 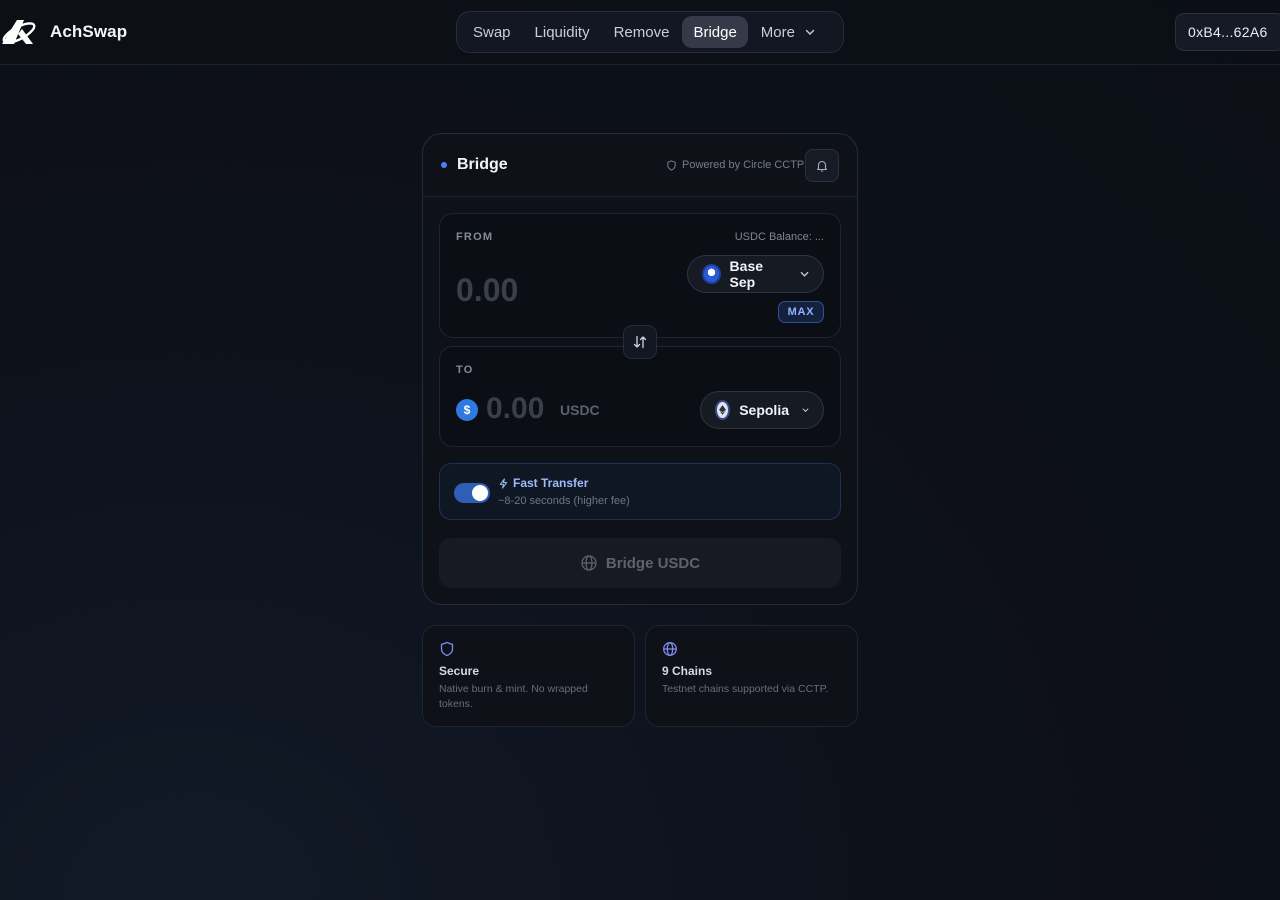 What do you see at coordinates (640, 275) in the screenshot?
I see `from-panel: FROM USDC Balance: ... 0.00 Base Sep MAX` at bounding box center [640, 275].